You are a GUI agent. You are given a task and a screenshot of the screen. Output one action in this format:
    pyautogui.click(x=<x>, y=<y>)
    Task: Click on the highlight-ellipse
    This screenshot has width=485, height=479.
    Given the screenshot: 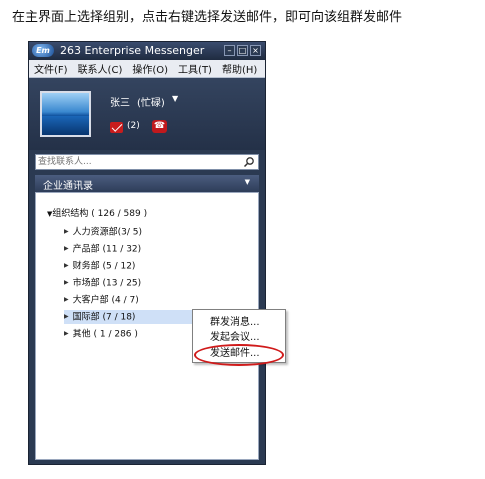 What is the action you would take?
    pyautogui.click(x=239, y=355)
    